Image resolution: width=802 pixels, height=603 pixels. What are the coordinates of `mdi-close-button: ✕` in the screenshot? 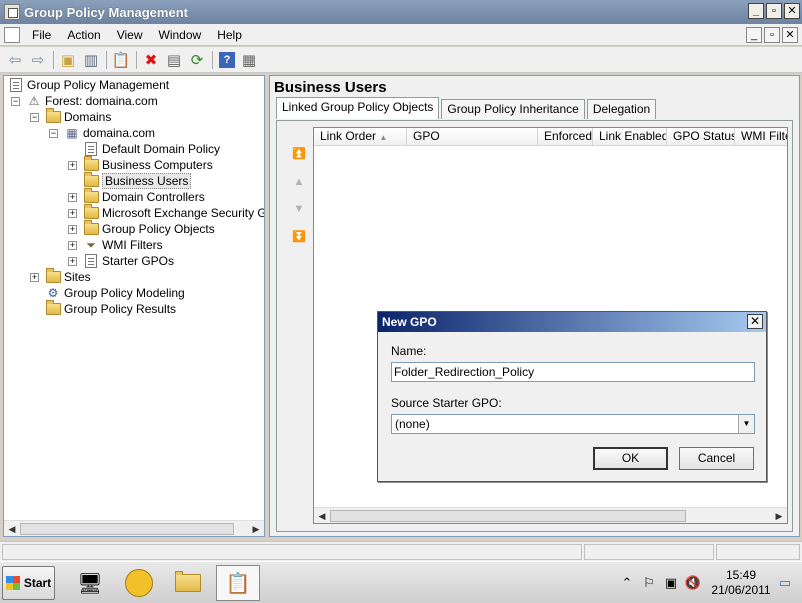 It's located at (790, 35).